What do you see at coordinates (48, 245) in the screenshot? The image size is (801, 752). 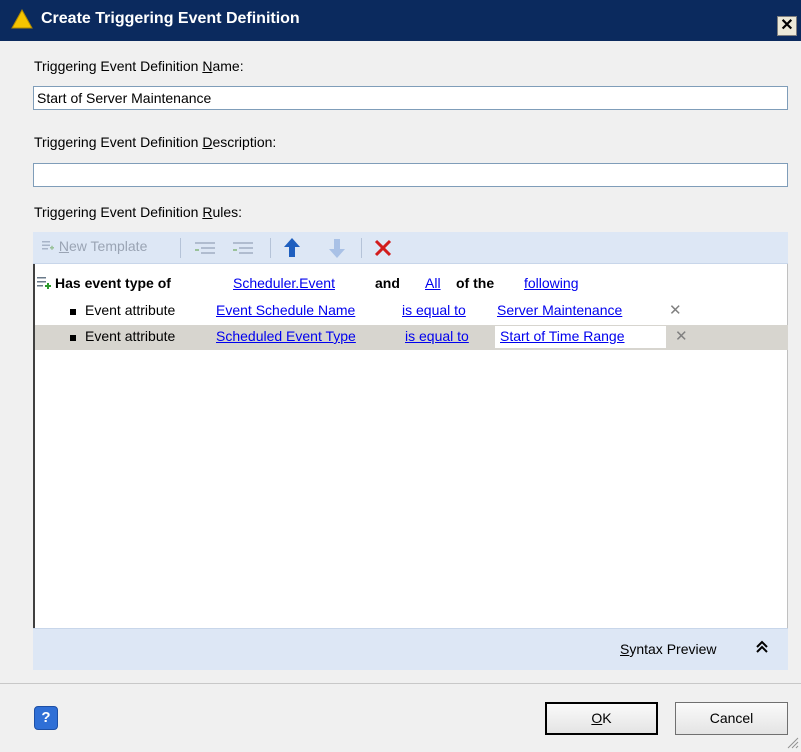 I see `new-template-icon` at bounding box center [48, 245].